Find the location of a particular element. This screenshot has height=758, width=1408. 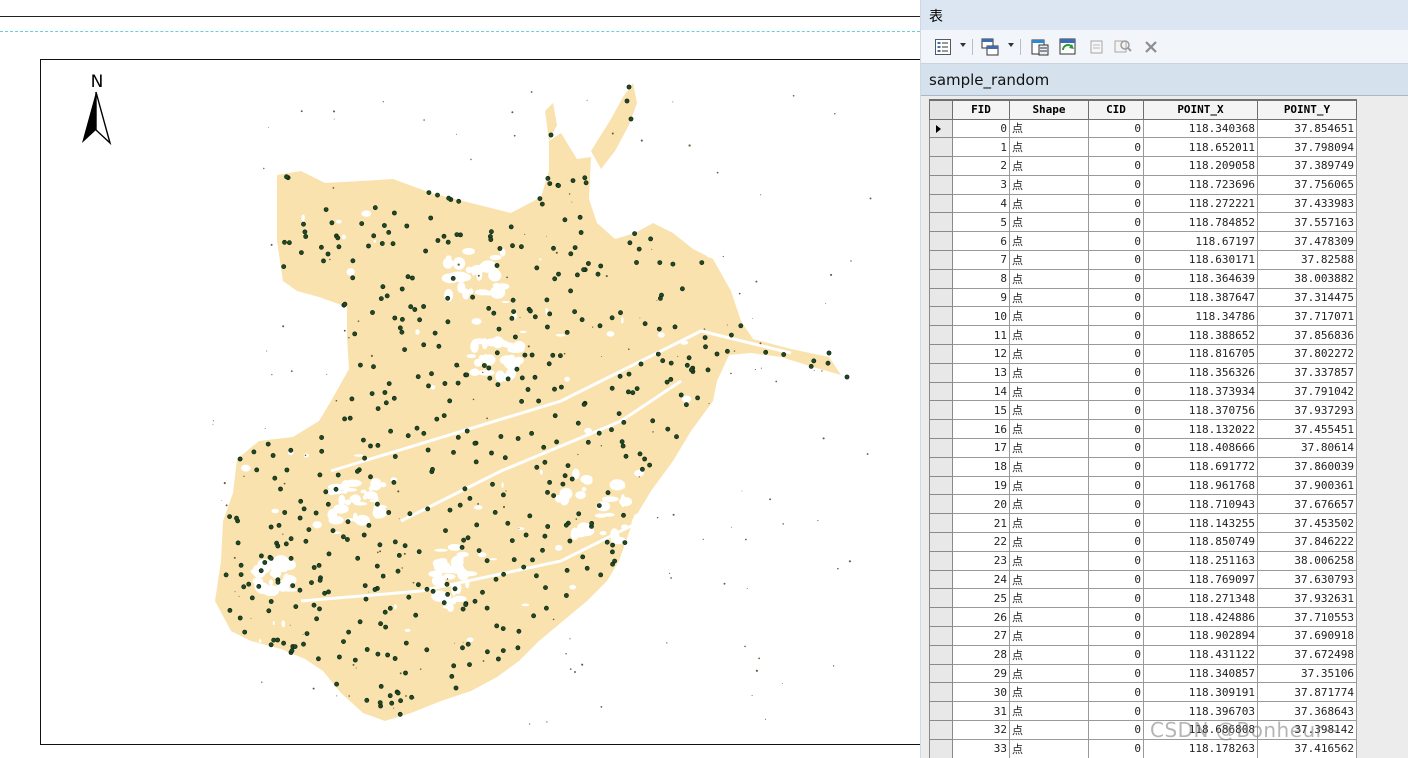

cell-fid: 29 is located at coordinates (981, 673).